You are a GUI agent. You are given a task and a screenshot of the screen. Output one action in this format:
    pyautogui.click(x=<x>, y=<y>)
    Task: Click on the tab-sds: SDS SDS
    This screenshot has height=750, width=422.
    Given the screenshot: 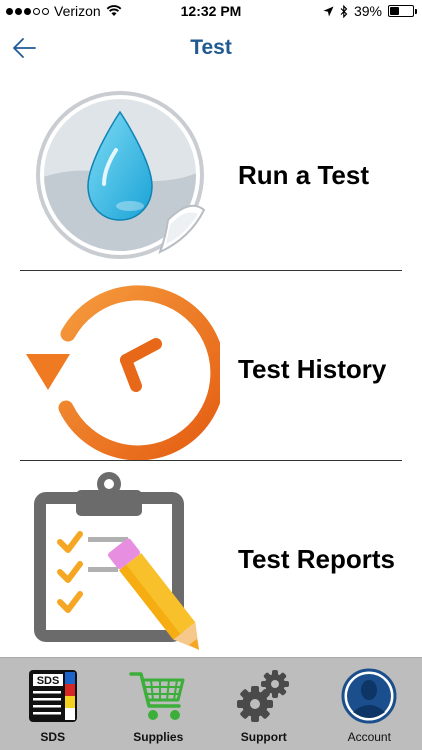 What is the action you would take?
    pyautogui.click(x=53, y=704)
    